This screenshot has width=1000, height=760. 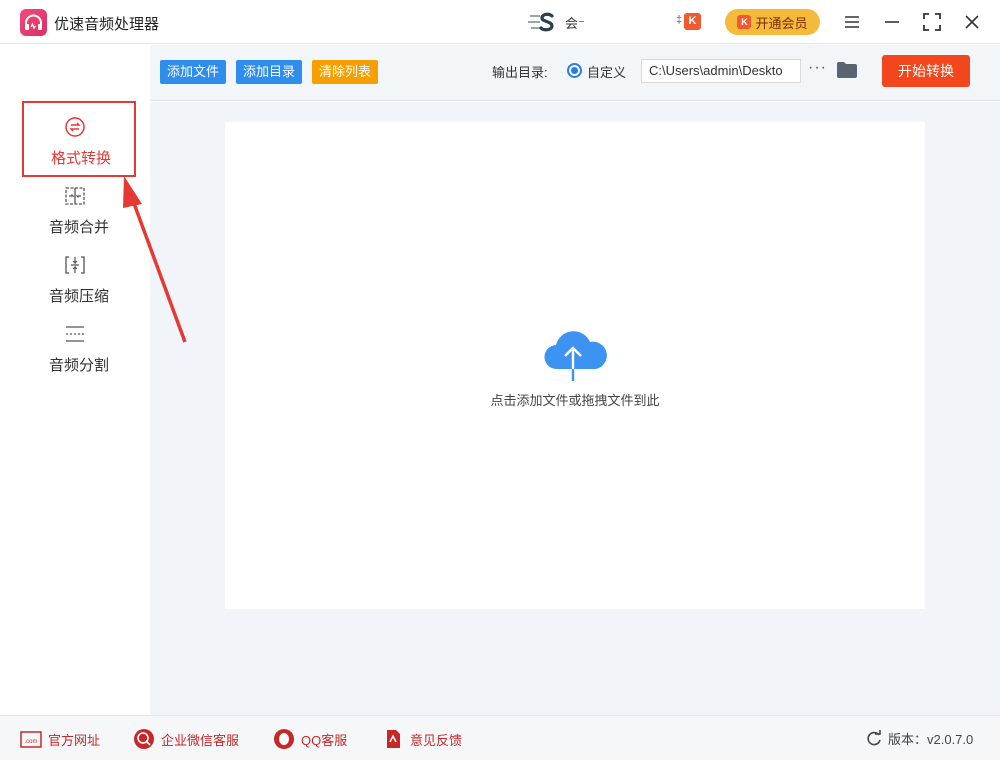 I want to click on version-info: 版本：v2.0.7.0, so click(x=919, y=738).